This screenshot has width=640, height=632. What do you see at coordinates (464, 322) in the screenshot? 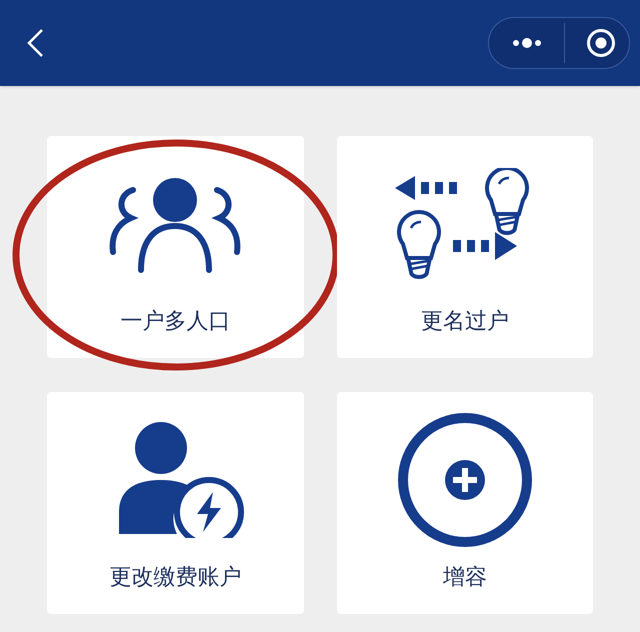
I see `tile-label: 更名过户` at bounding box center [464, 322].